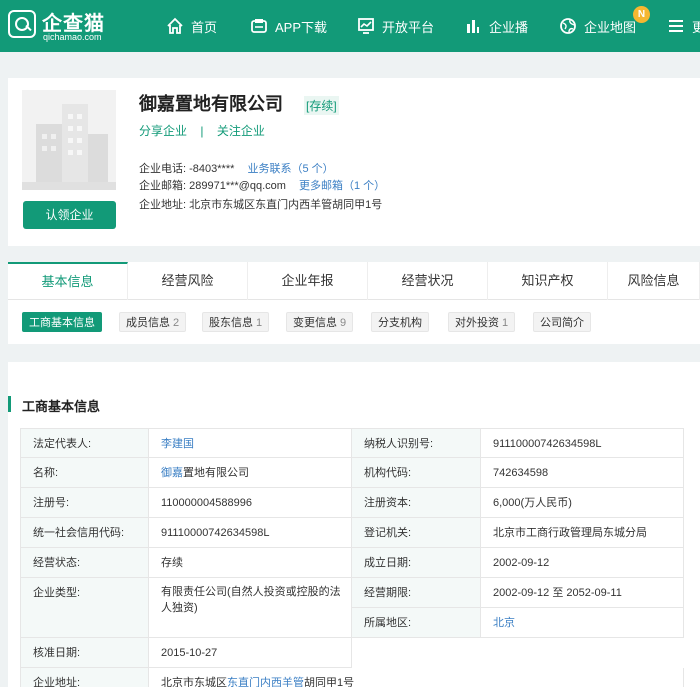 This screenshot has height=687, width=700. What do you see at coordinates (194, 682) in the screenshot?
I see `address-part-a: 北京市东城区` at bounding box center [194, 682].